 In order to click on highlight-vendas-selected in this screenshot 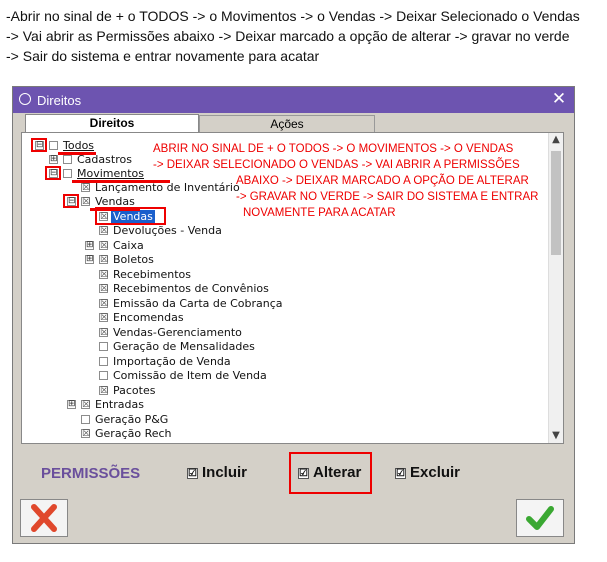, I will do `click(130, 216)`.